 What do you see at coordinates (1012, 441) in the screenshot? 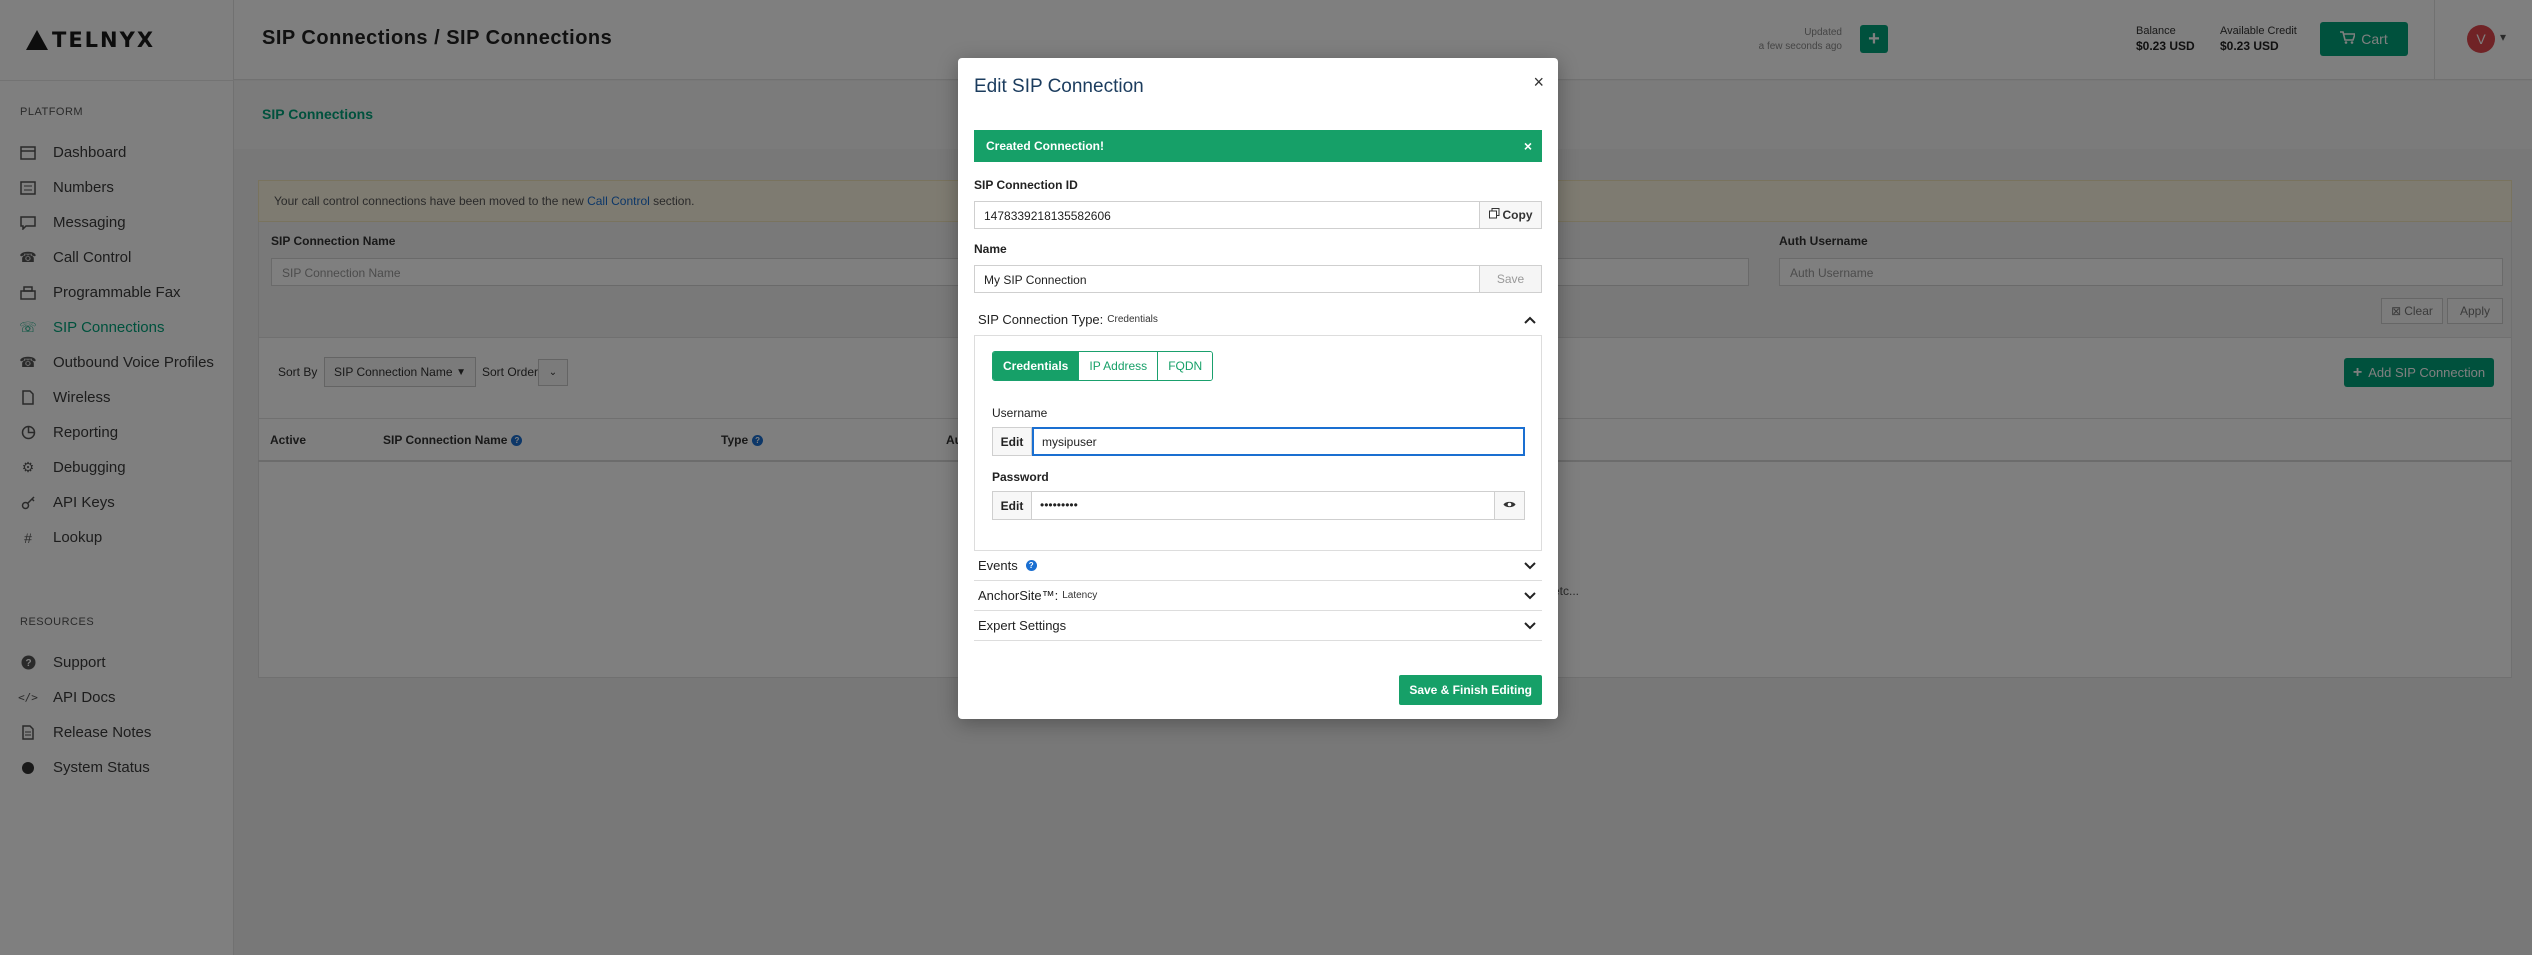
I see `username-edit-button: Edit` at bounding box center [1012, 441].